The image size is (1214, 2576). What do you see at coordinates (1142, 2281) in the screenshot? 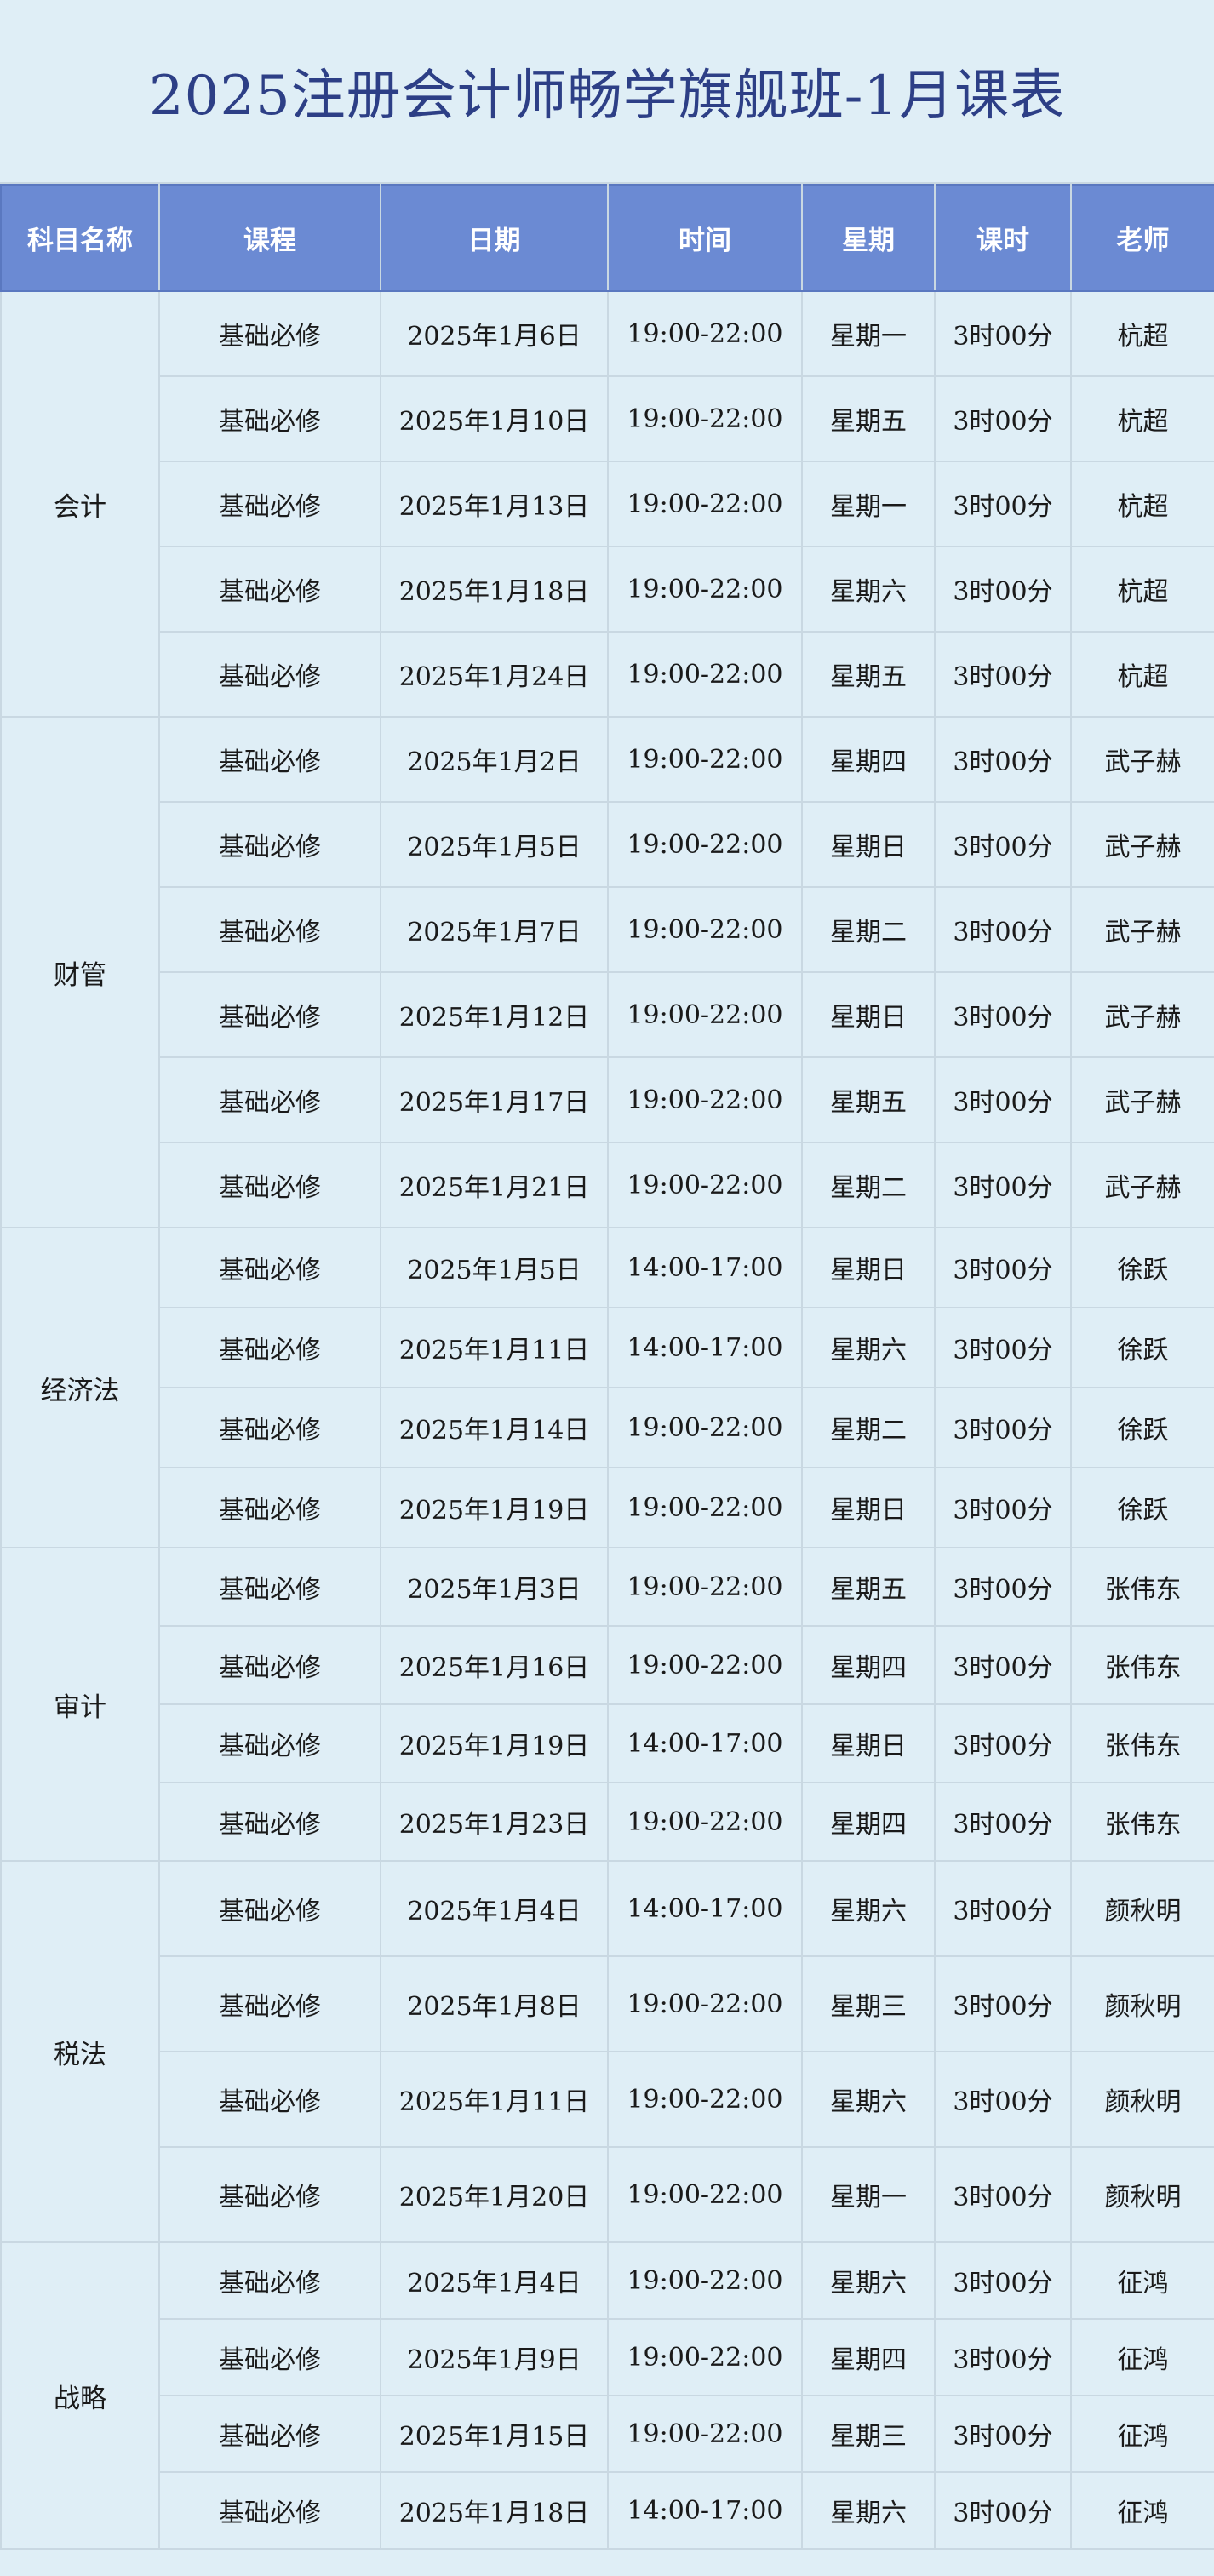
I see `teacher-cell: 征鸿` at bounding box center [1142, 2281].